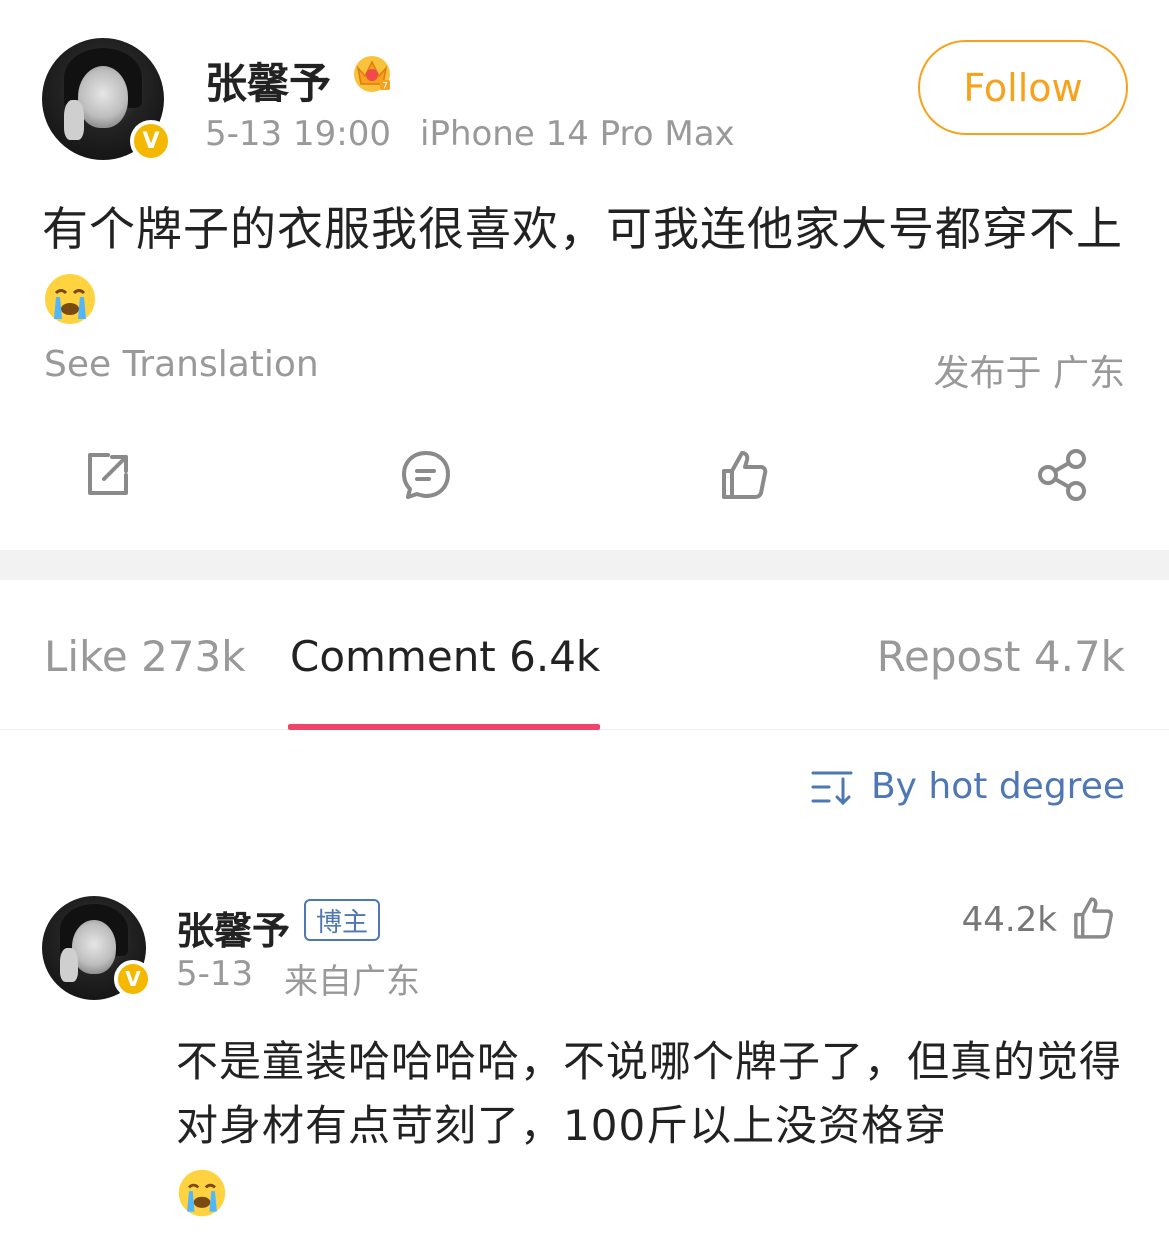  I want to click on tab-comment: Comment 6.4k, so click(445, 656).